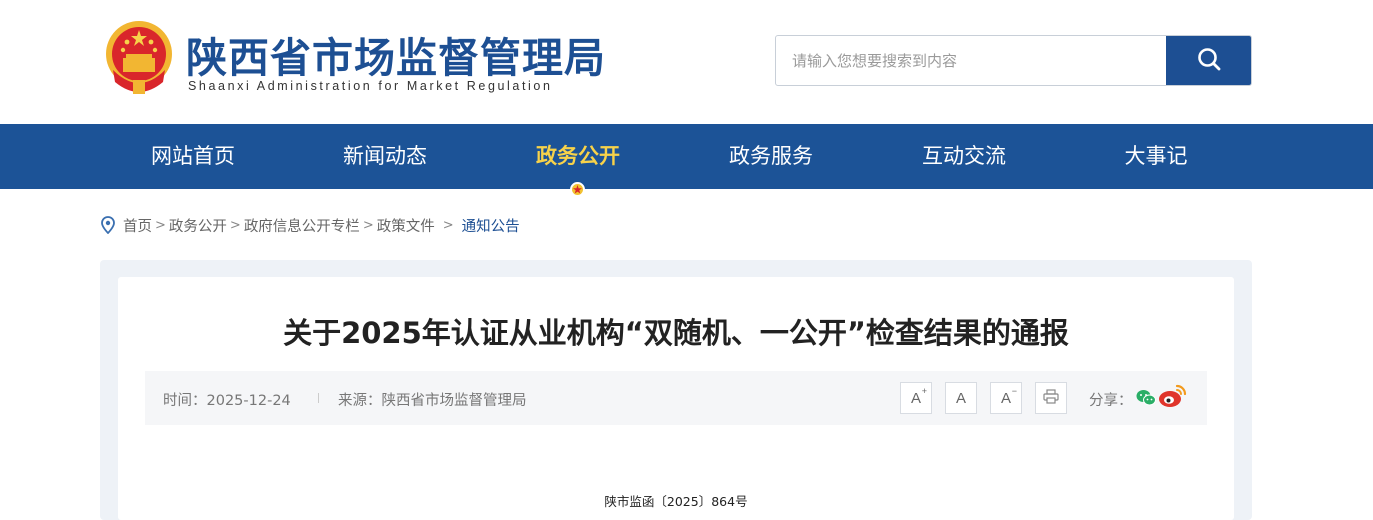  What do you see at coordinates (302, 225) in the screenshot?
I see `breadcrumb-info-disclosure: 政府信息公开专栏` at bounding box center [302, 225].